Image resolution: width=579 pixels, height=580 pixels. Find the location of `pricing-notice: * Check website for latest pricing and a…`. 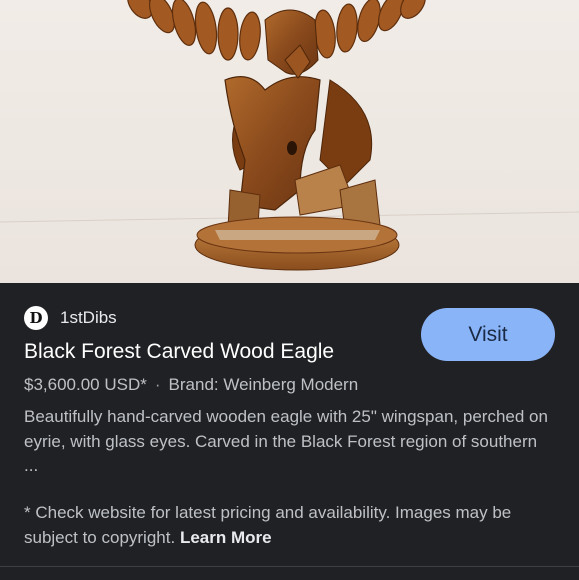

pricing-notice: * Check website for latest pricing and a… is located at coordinates (291, 525).